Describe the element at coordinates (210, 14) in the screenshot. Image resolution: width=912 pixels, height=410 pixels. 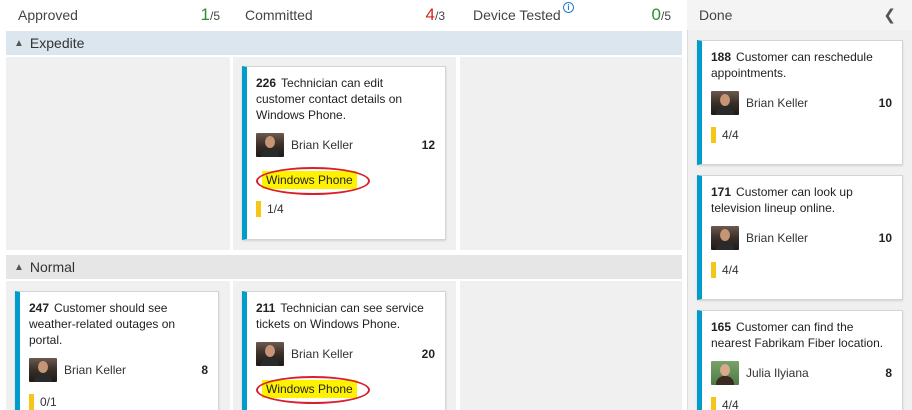
I see `wip-count: 1/5` at that location.